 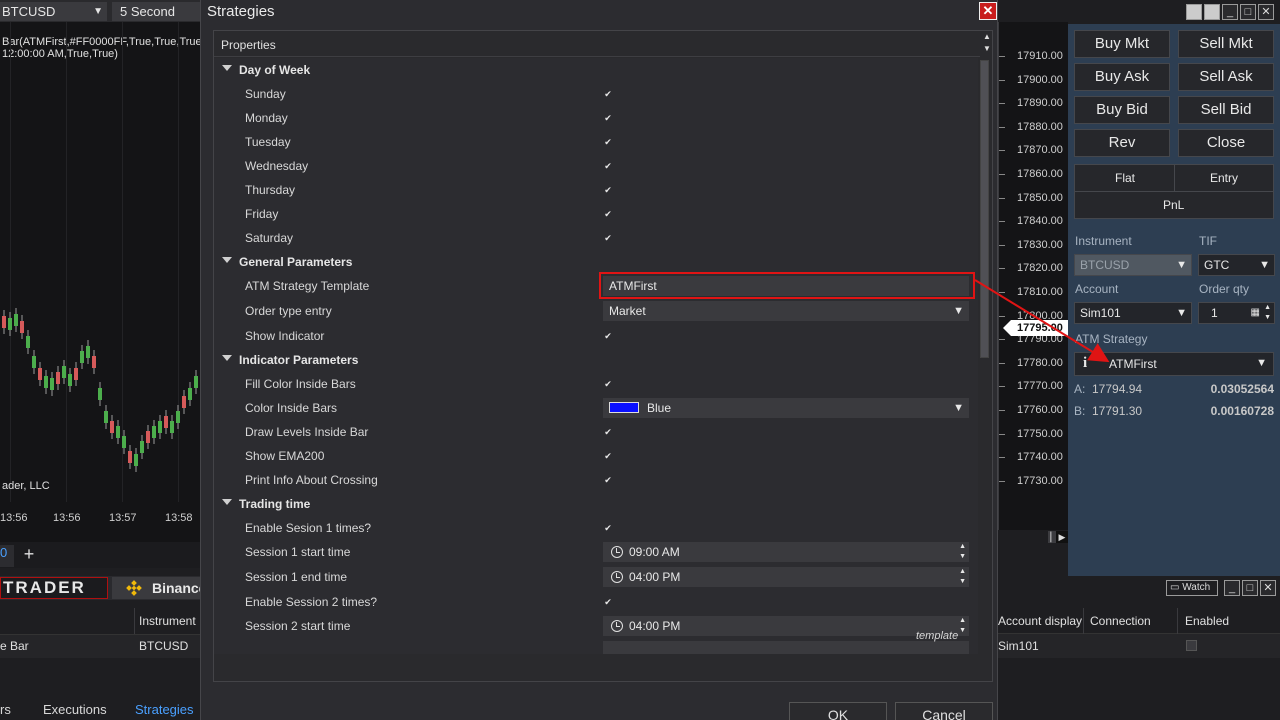 What do you see at coordinates (597, 360) in the screenshot?
I see `category-indicator-parameters: Indicator Parameters` at bounding box center [597, 360].